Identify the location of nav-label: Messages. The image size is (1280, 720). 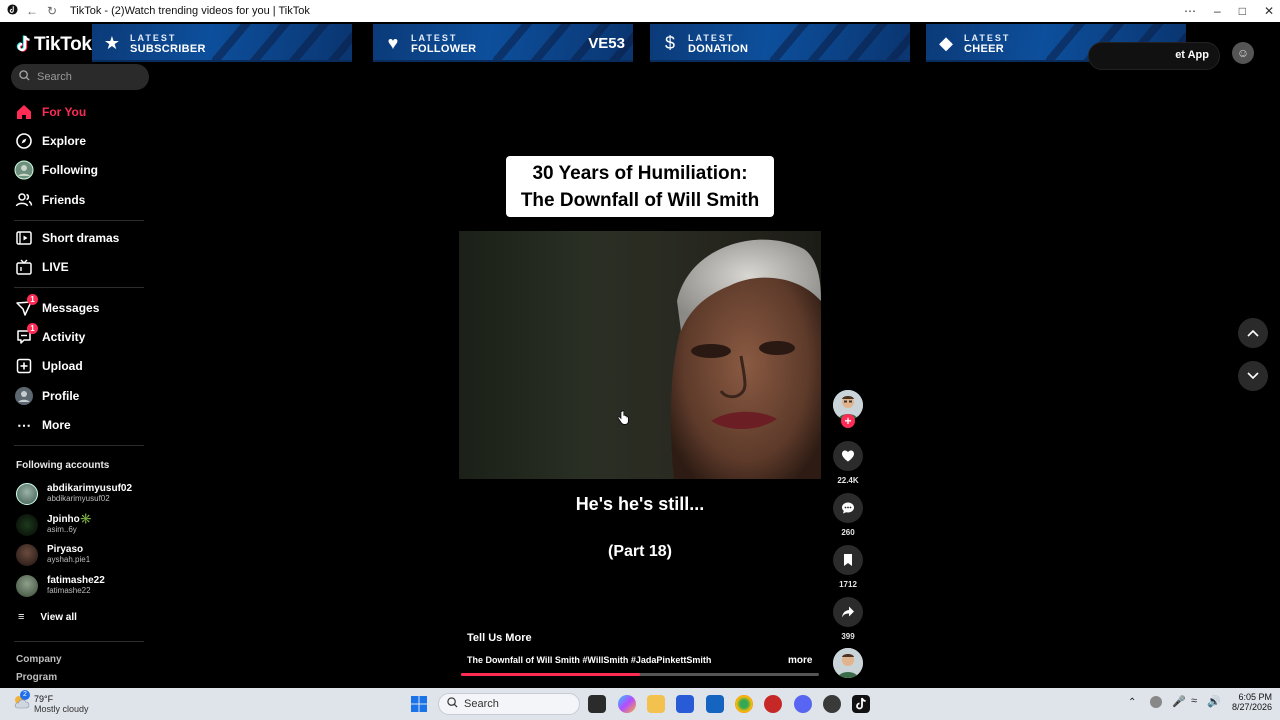
(71, 308).